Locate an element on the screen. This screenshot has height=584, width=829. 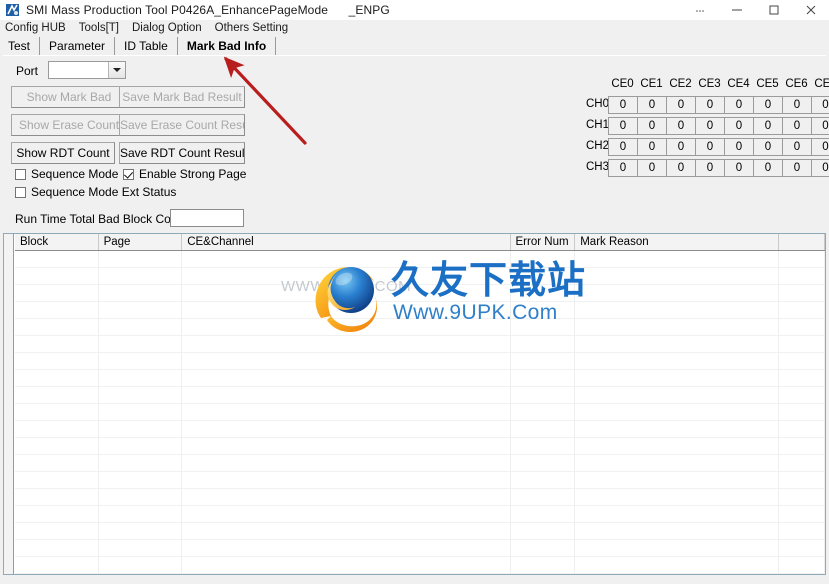
ce-grid-row: CH1 0 0 0 0 0 0 0 0 is located at coordinates (707, 125).